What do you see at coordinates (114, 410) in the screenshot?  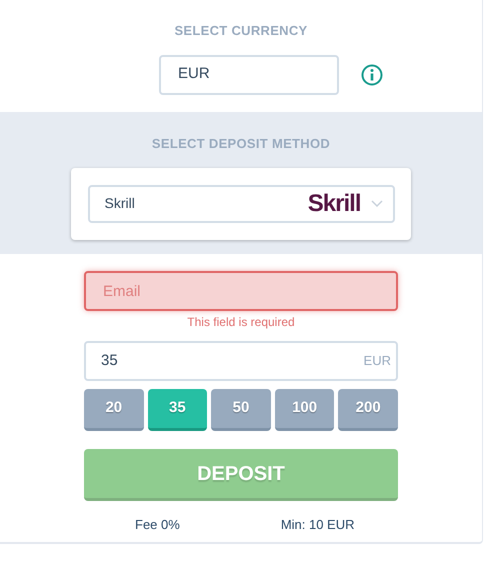 I see `amount-preset-button: 20` at bounding box center [114, 410].